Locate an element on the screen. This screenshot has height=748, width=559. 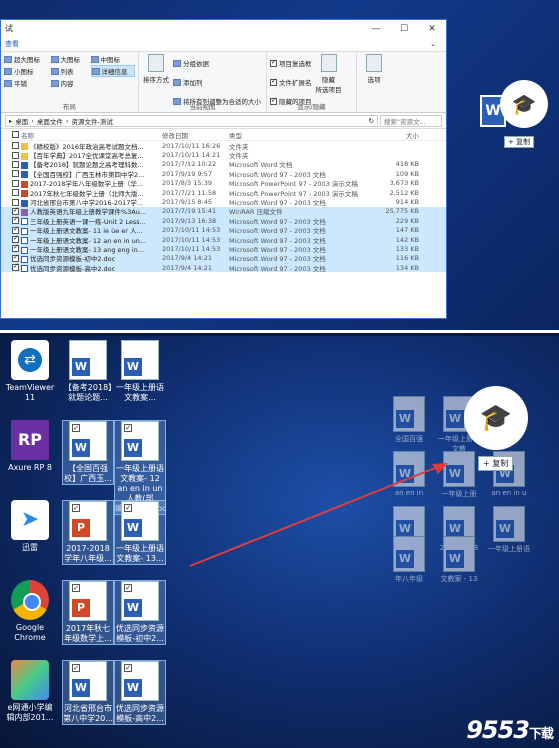
file-row: 《精校版》2016年政治高考试题文档... 2017/10/11 16:26 文件夹 is located at coordinates (223, 146).